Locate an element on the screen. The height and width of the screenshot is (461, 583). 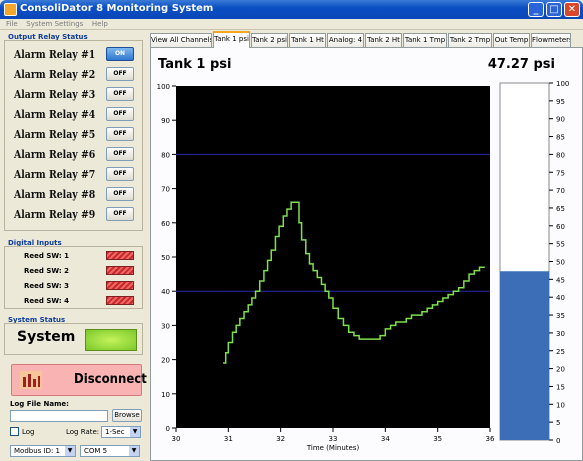
tab-tank-2-tmp: Tank 2 Tmp is located at coordinates (470, 40).